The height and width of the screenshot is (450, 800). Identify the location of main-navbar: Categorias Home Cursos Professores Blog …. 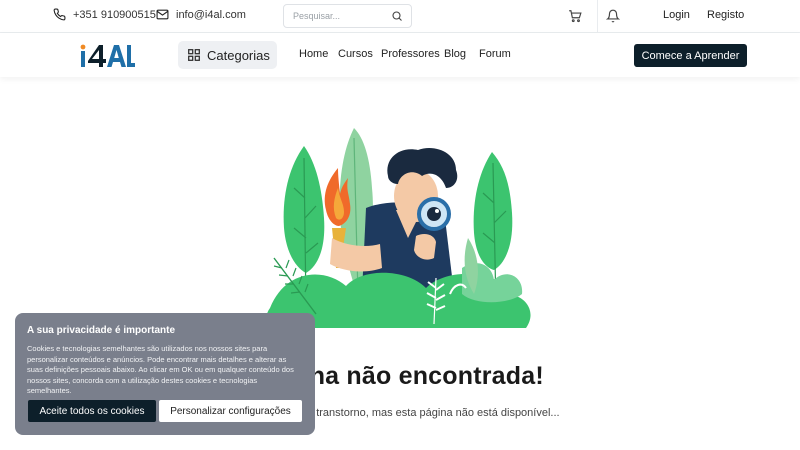
(400, 55).